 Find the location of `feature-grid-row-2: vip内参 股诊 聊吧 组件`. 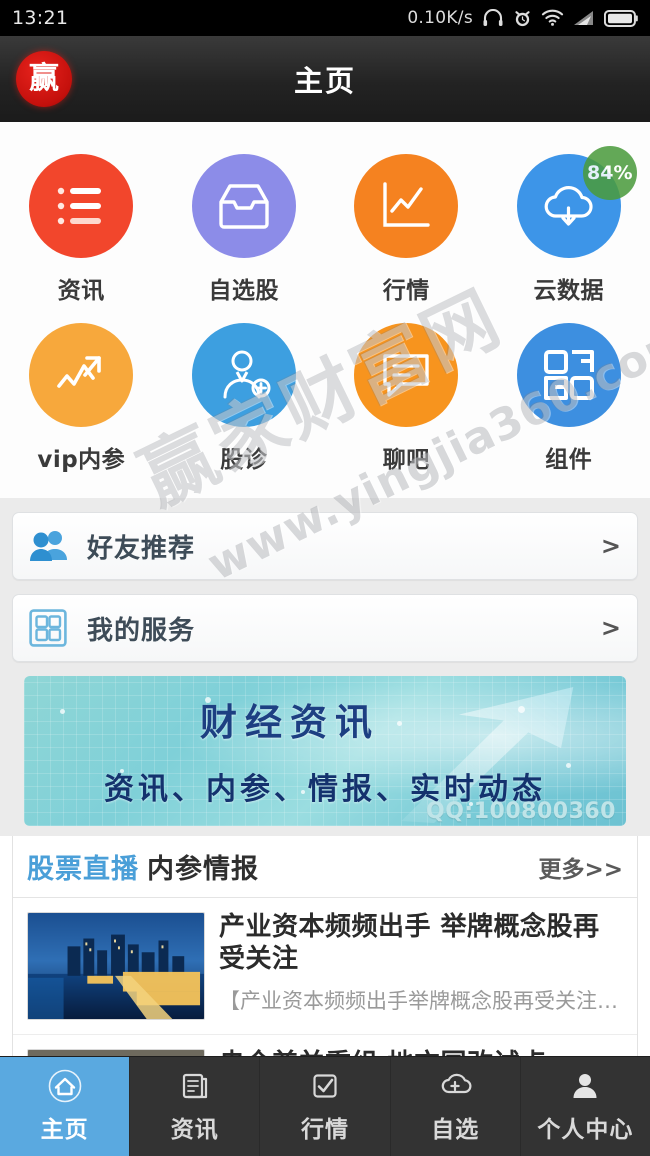

feature-grid-row-2: vip内参 股诊 聊吧 组件 is located at coordinates (325, 399).